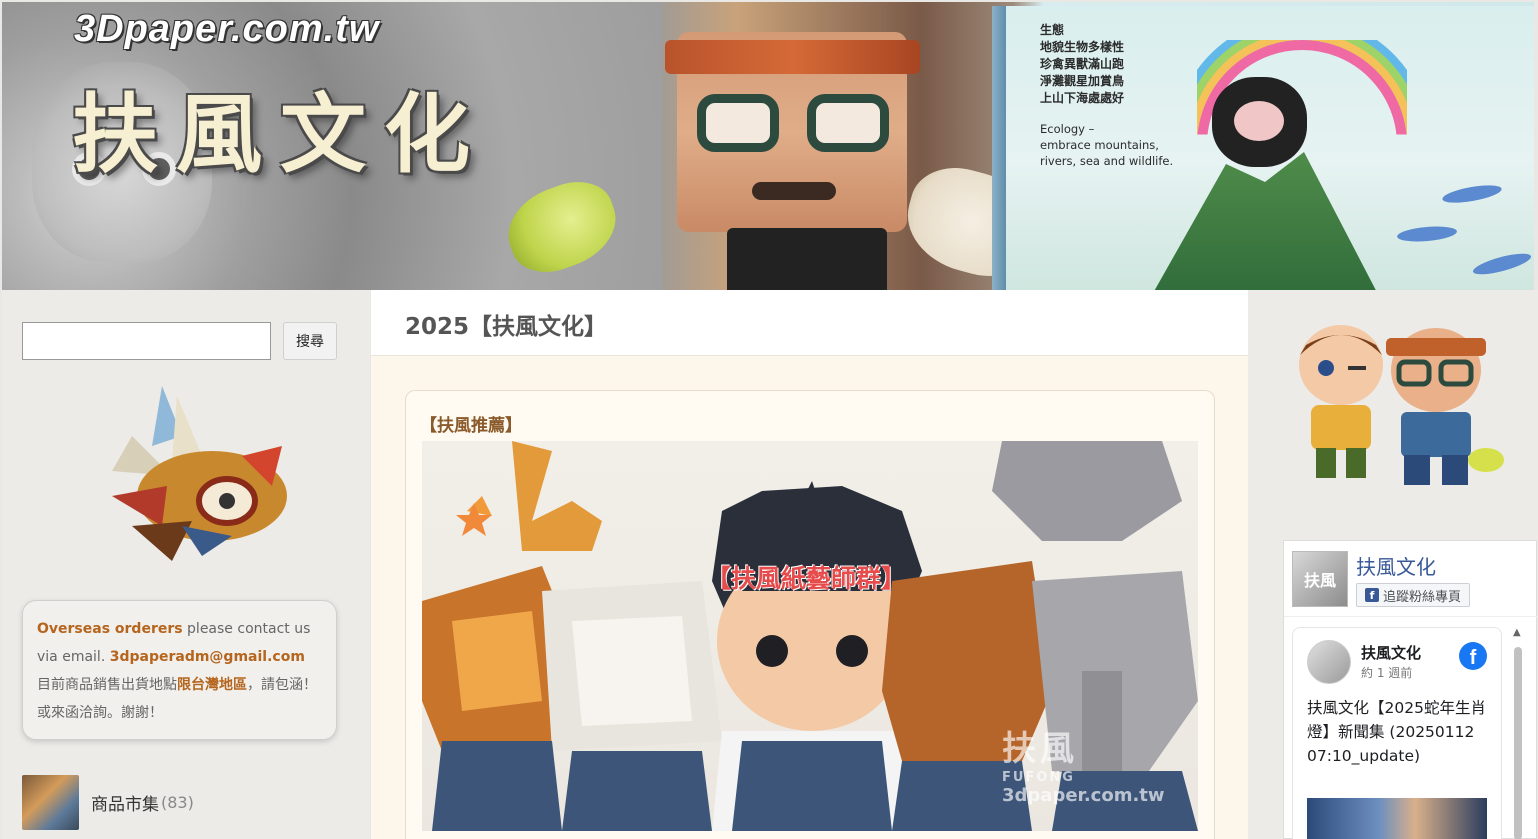  Describe the element at coordinates (1397, 818) in the screenshot. I see `fb-post-image` at that location.